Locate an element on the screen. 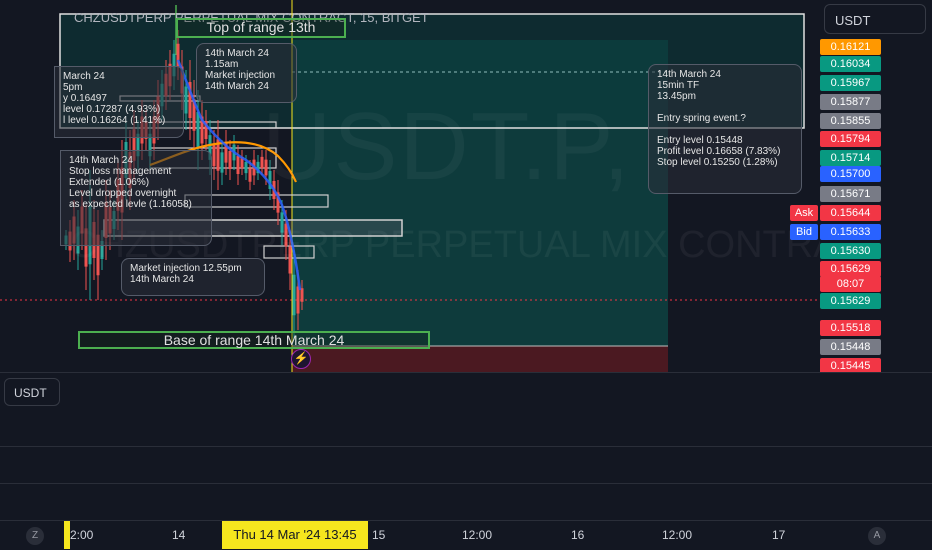  price-label: 08:07 is located at coordinates (850, 284).